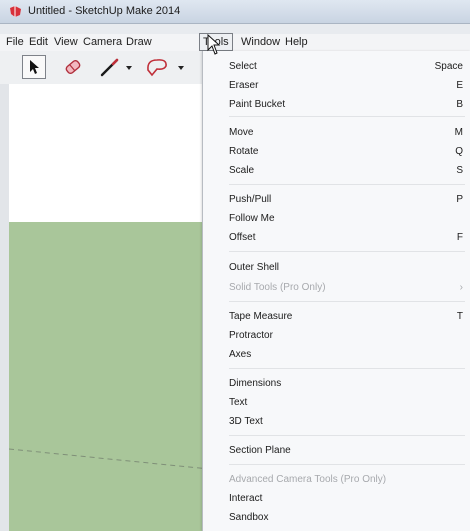 This screenshot has width=470, height=531. I want to click on eraser-icon, so click(73, 67).